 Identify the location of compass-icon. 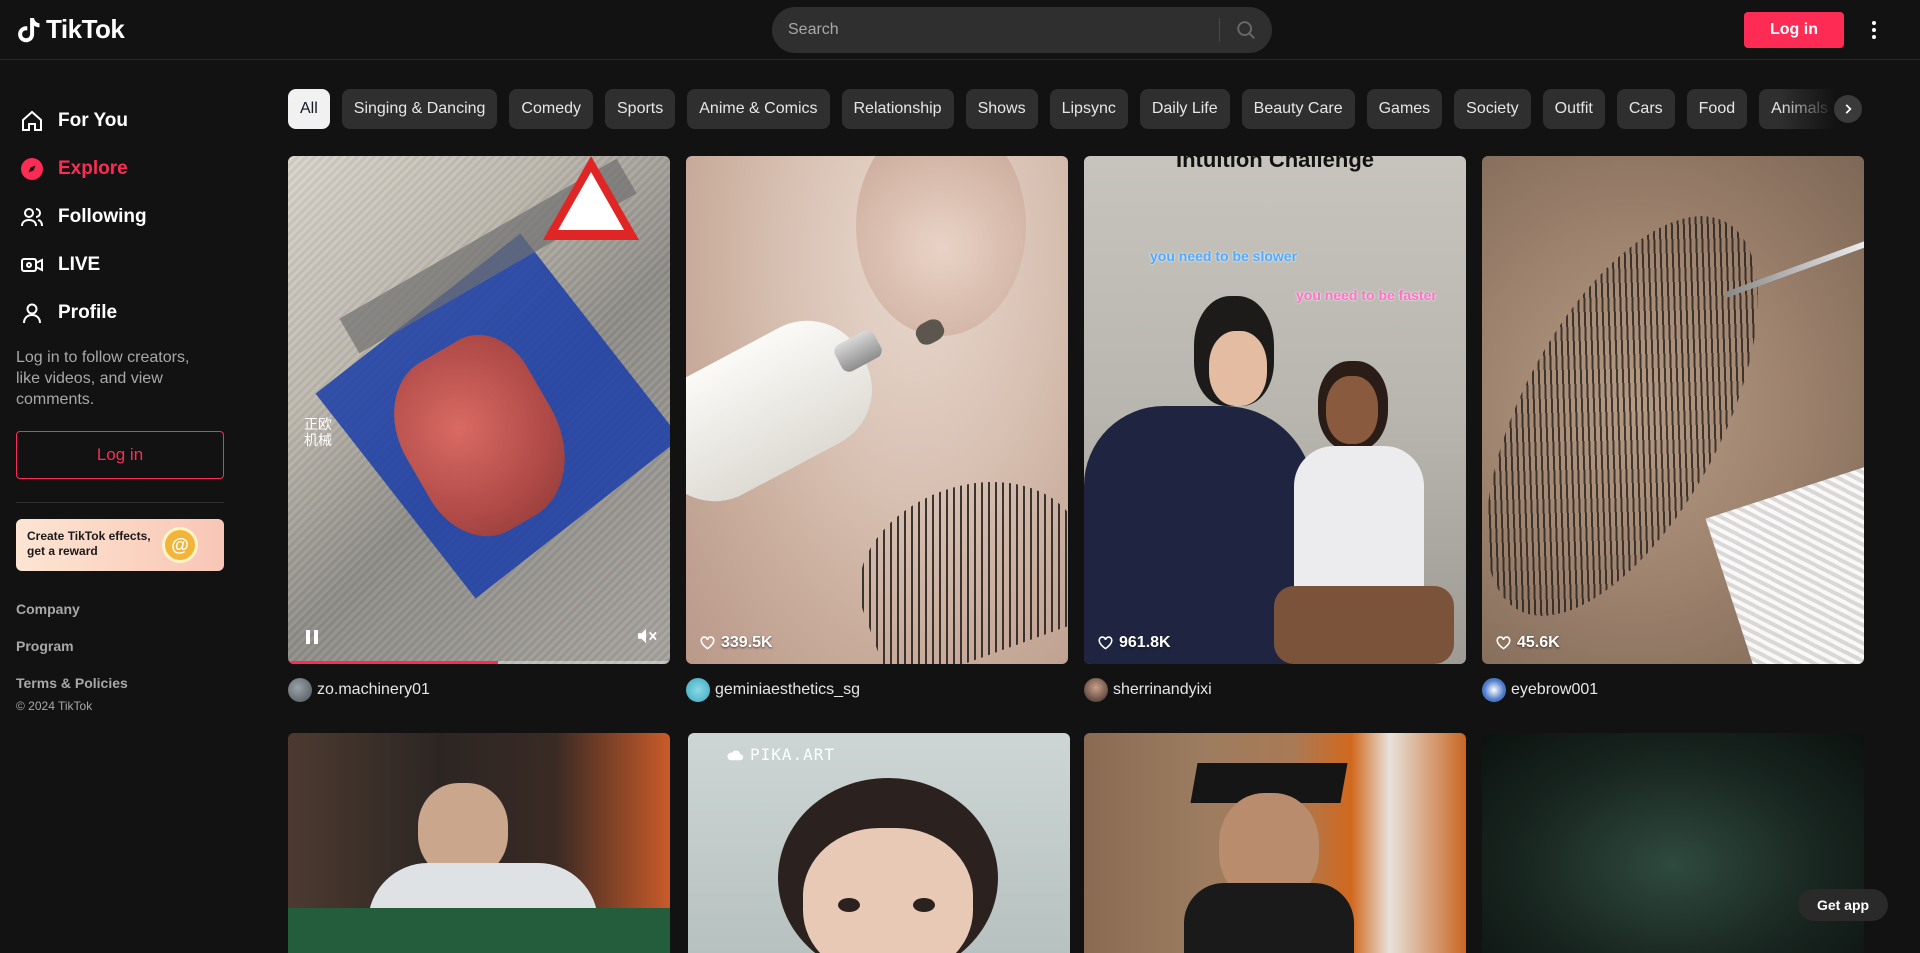
(32, 169).